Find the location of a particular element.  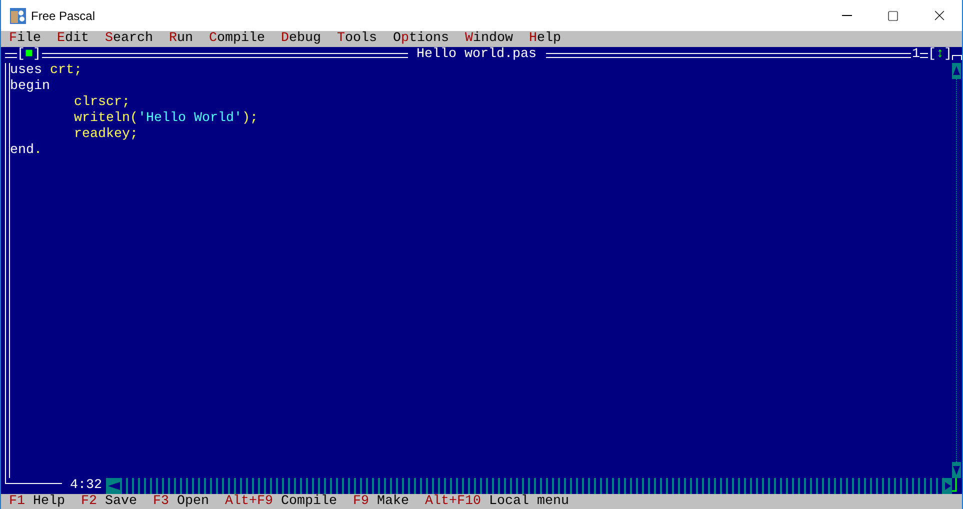

status-hint: F9 Make is located at coordinates (381, 501).